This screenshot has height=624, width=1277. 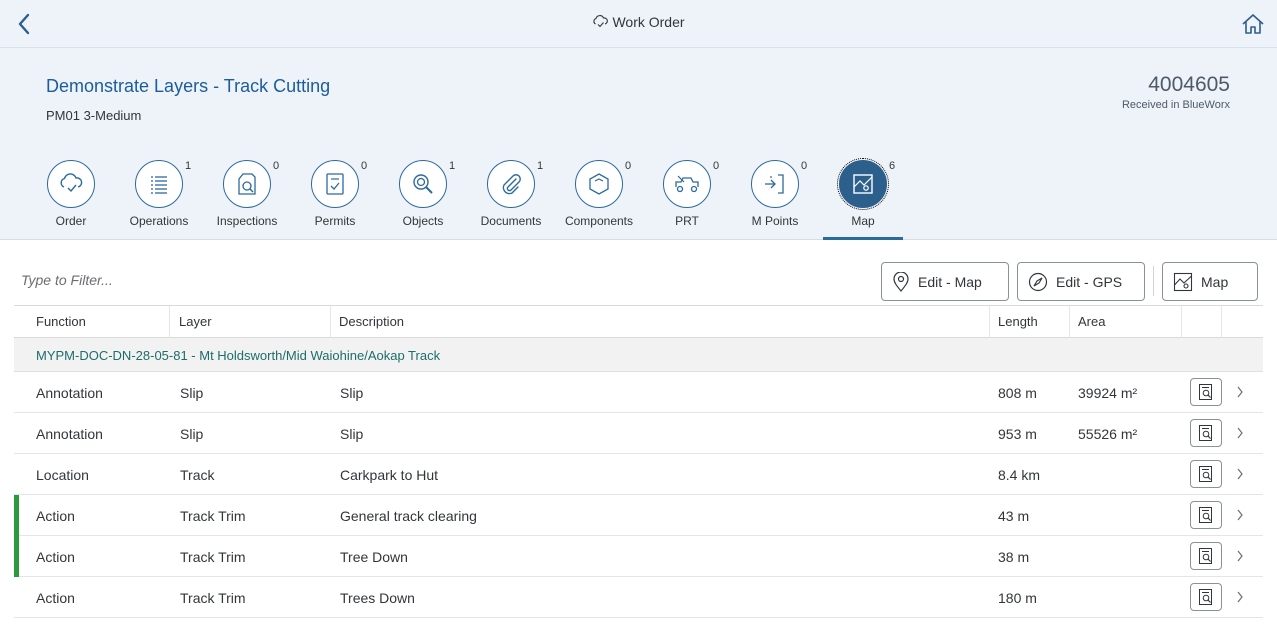 What do you see at coordinates (192, 393) in the screenshot?
I see `cell-layer: Slip` at bounding box center [192, 393].